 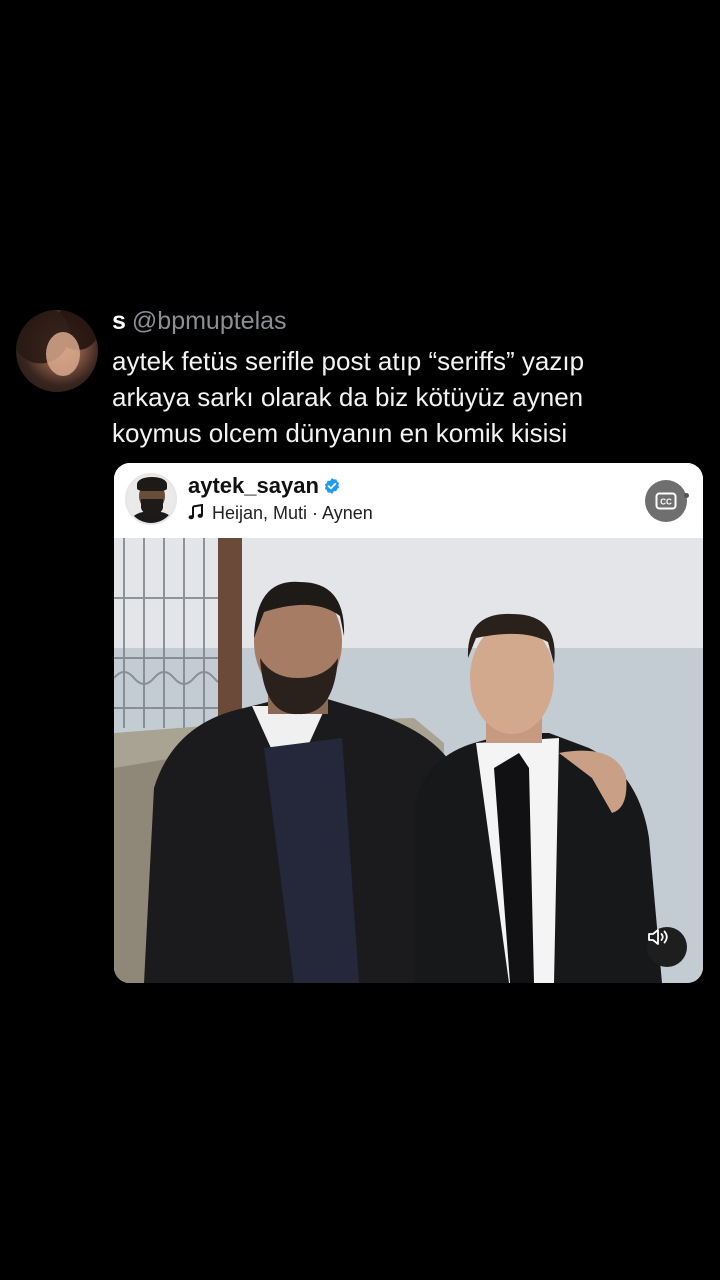 I want to click on tweet-text-line: koymus olcem dünyanın en komik kisisi, so click(x=340, y=433).